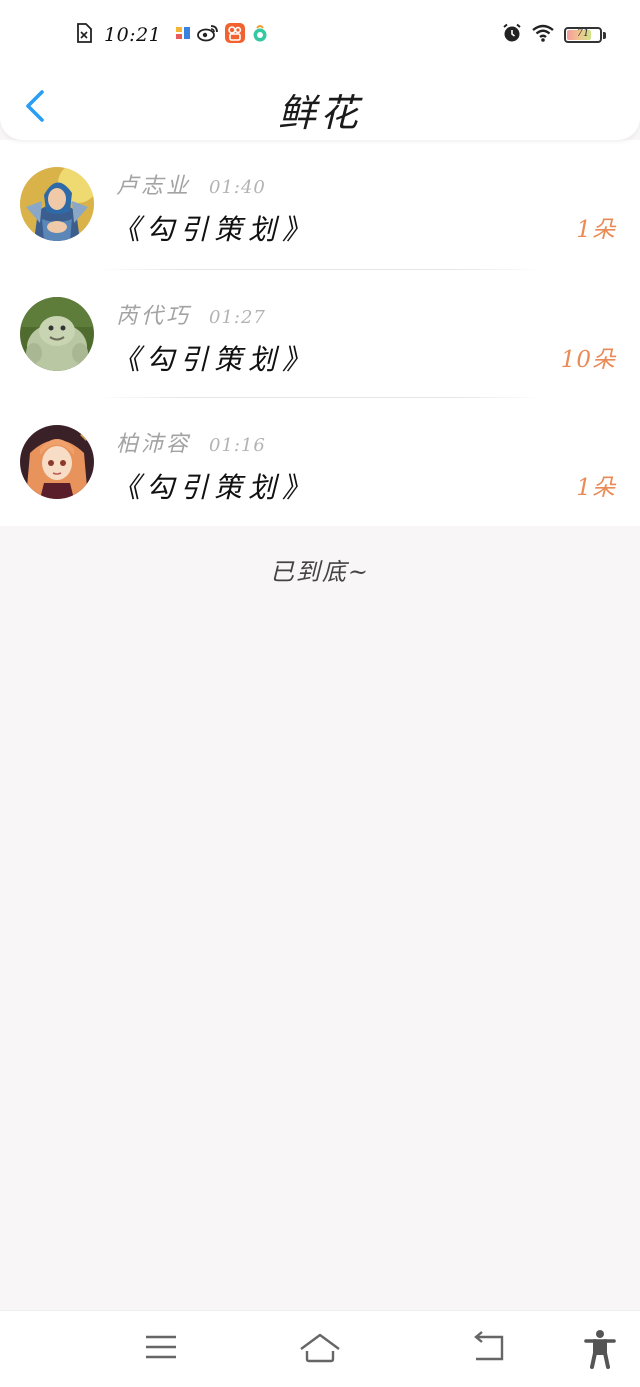  What do you see at coordinates (320, 572) in the screenshot?
I see `end-of-list-text: 已到底~` at bounding box center [320, 572].